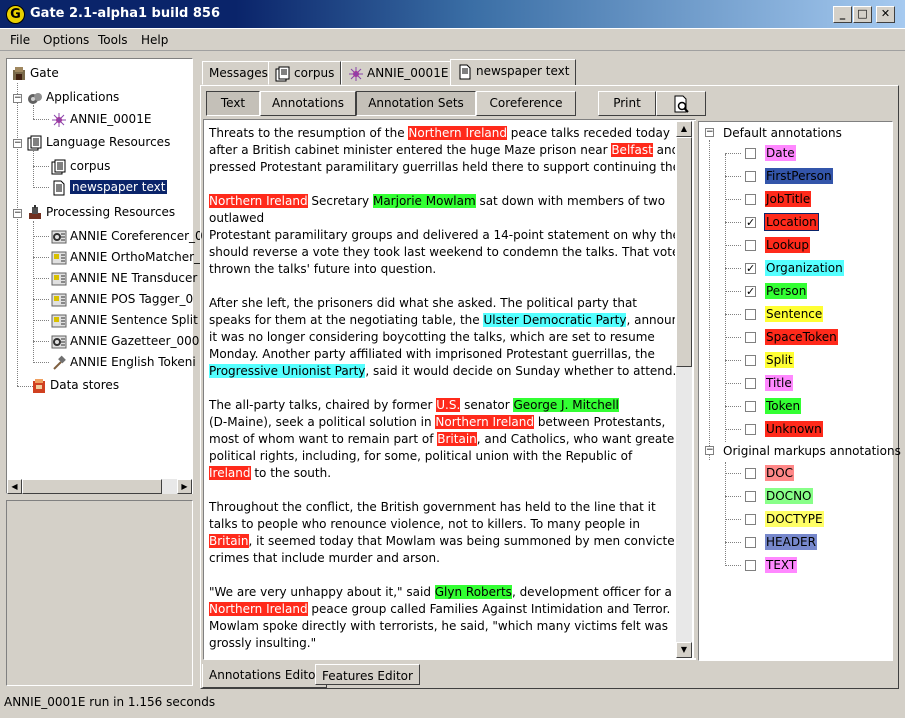  Describe the element at coordinates (75, 385) in the screenshot. I see `tree-data-stores: Data stores` at that location.